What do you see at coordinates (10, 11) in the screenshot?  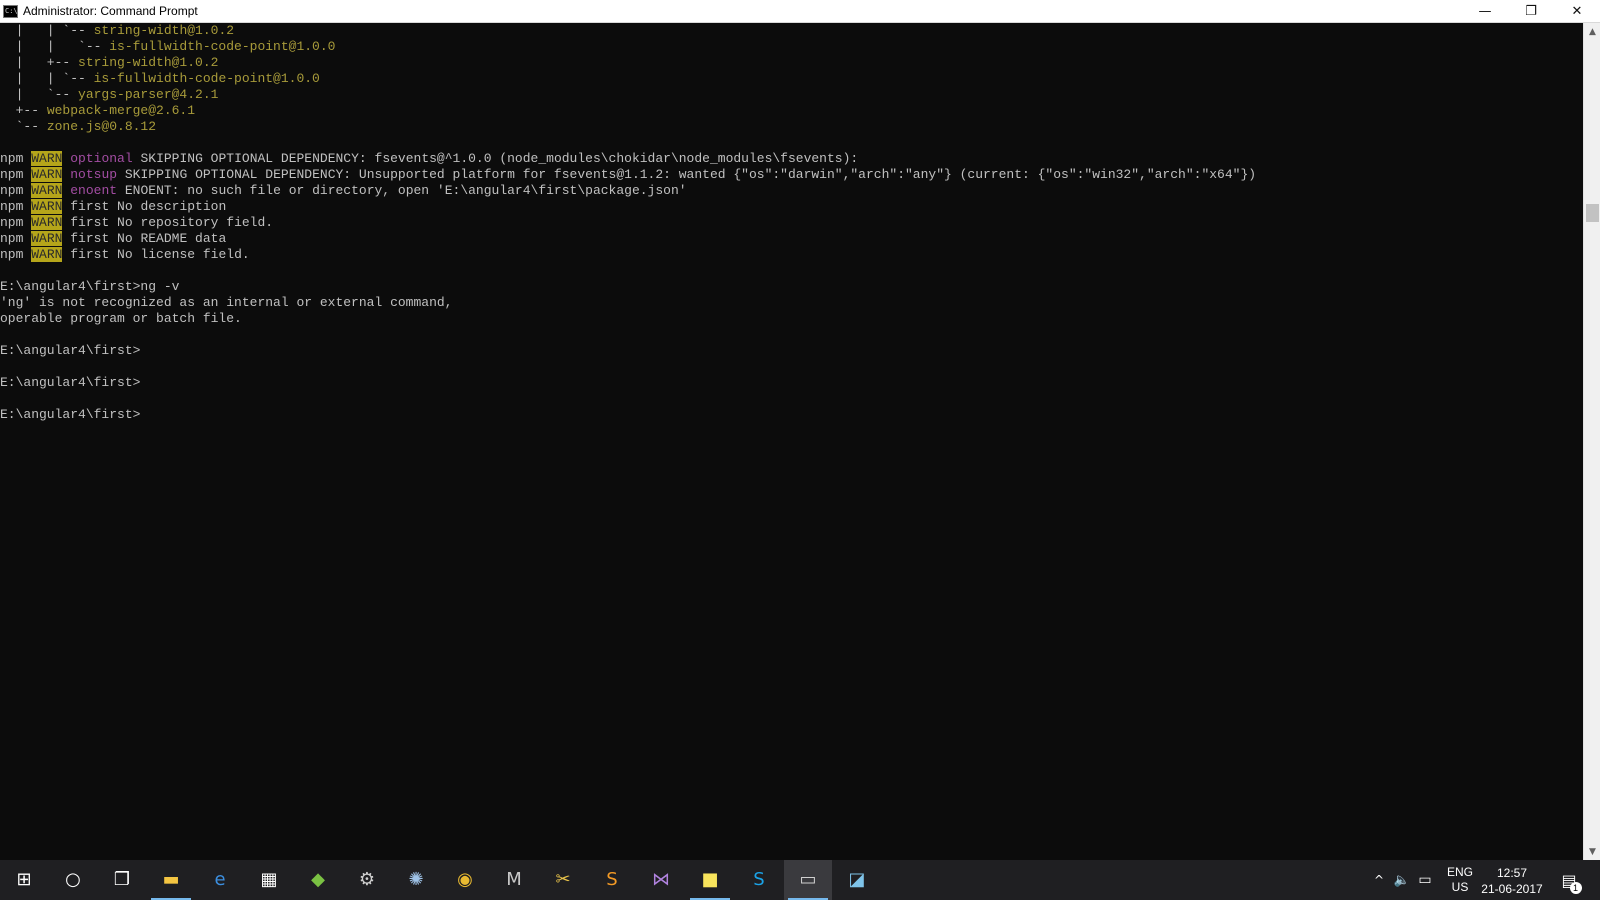 I see `command-prompt-icon: C:\` at bounding box center [10, 11].